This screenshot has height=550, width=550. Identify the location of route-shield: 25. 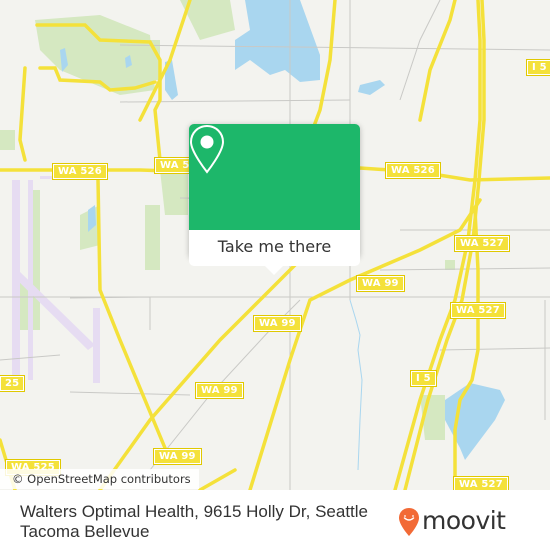
(13, 383).